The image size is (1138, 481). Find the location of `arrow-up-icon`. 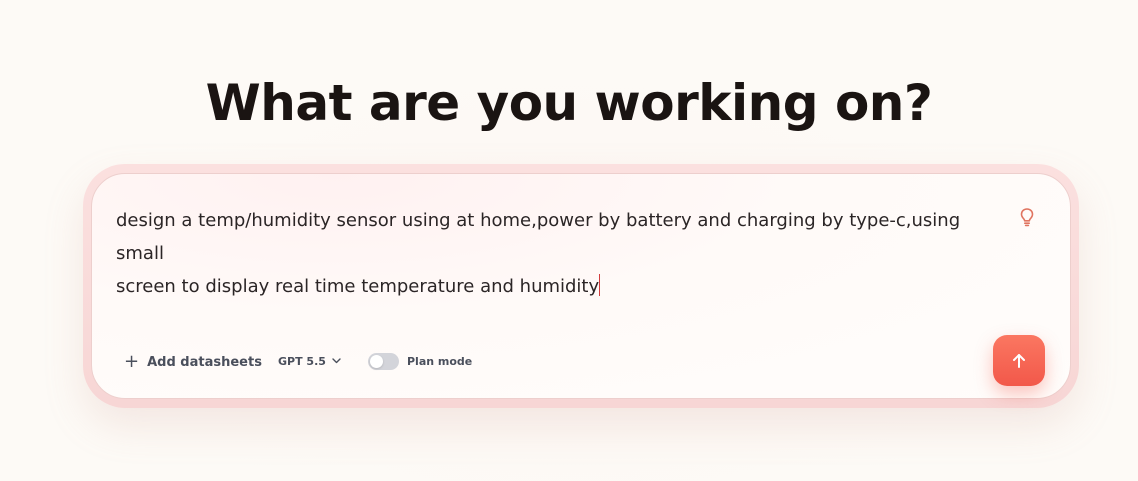

arrow-up-icon is located at coordinates (1019, 360).